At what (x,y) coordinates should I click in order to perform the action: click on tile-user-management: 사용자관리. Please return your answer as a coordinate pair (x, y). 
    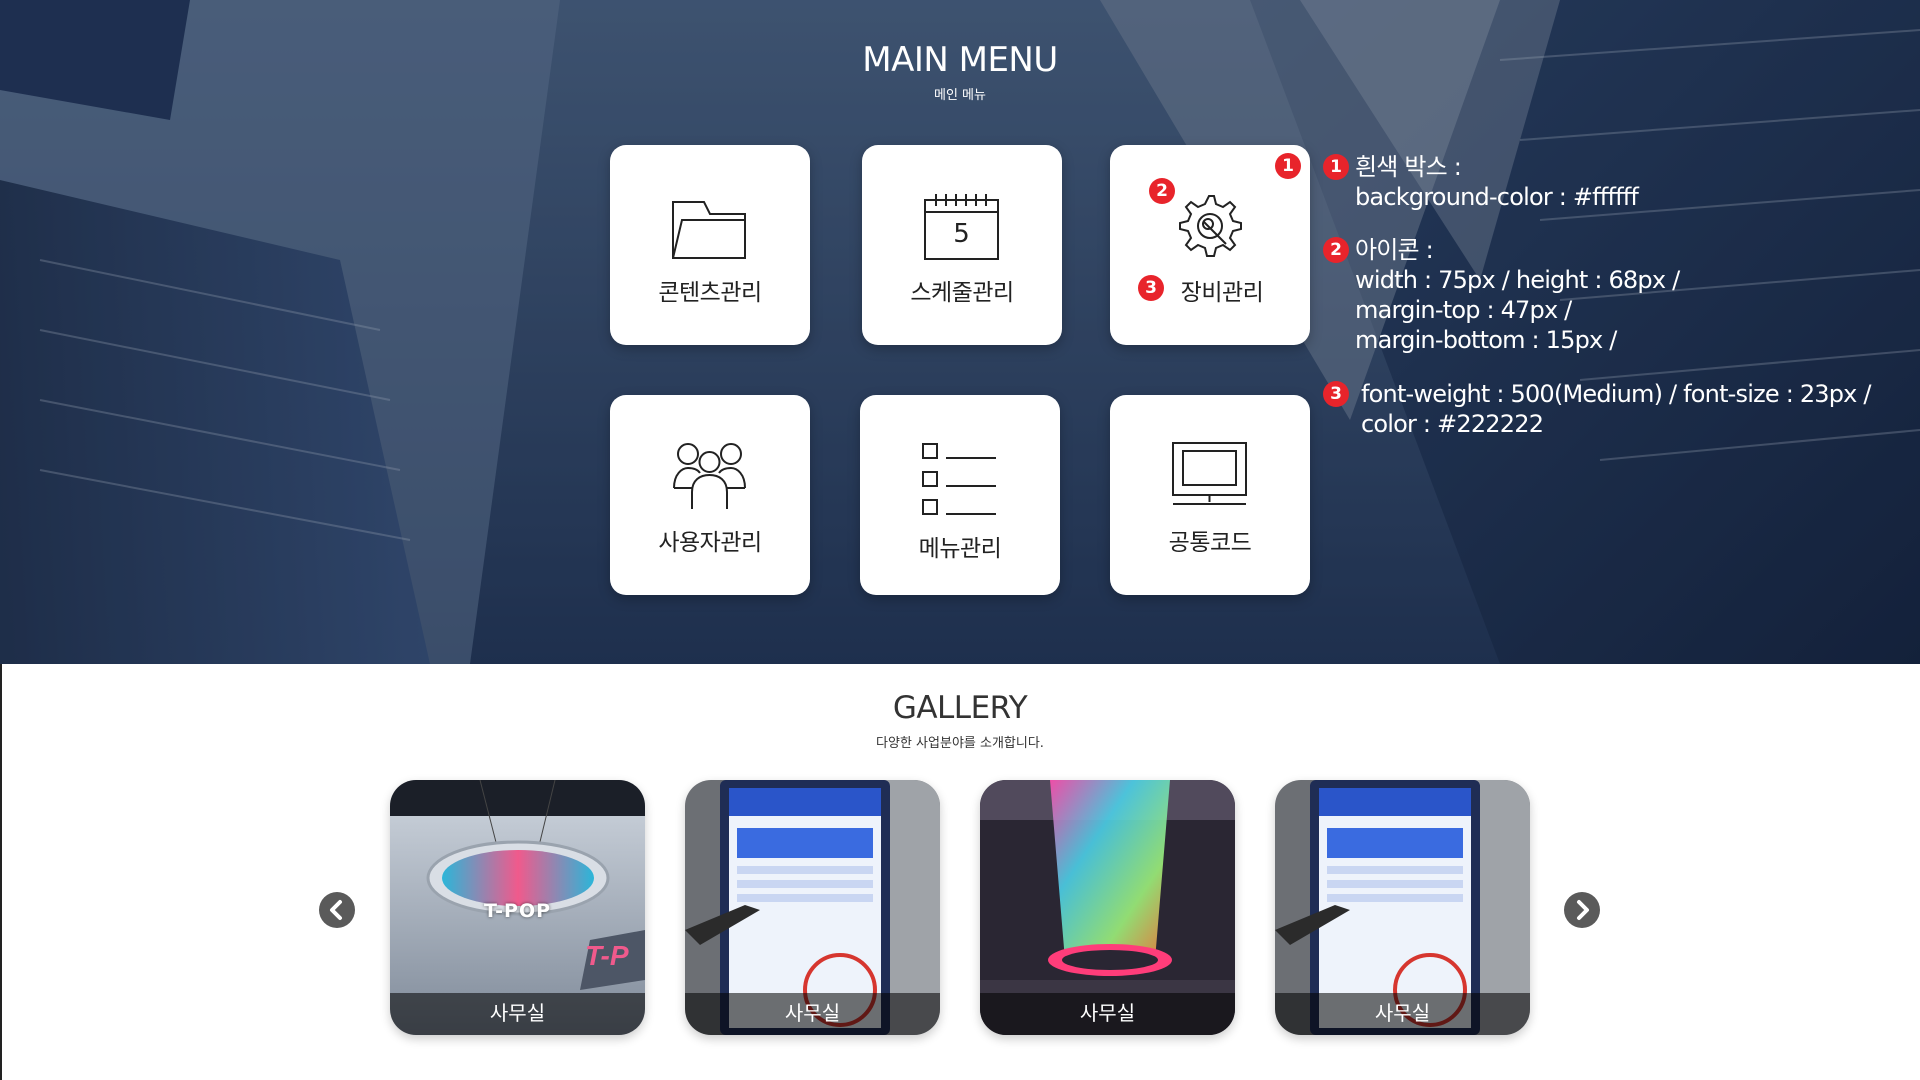
    Looking at the image, I should click on (710, 495).